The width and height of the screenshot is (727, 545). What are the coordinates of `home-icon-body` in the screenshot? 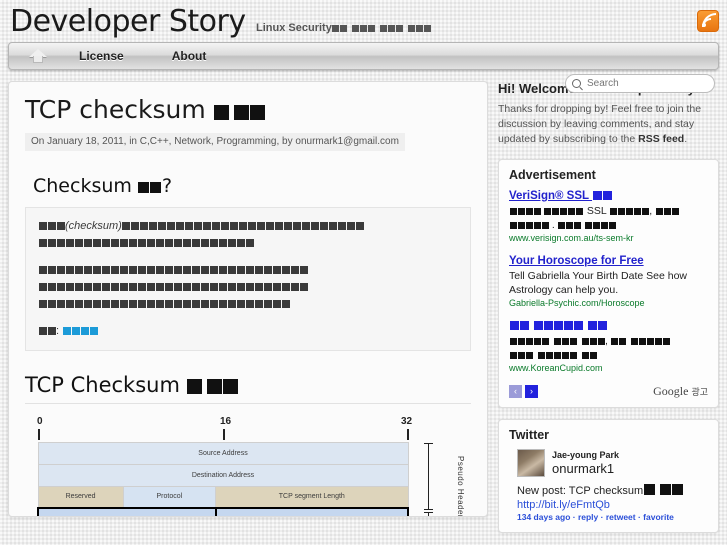 It's located at (38, 59).